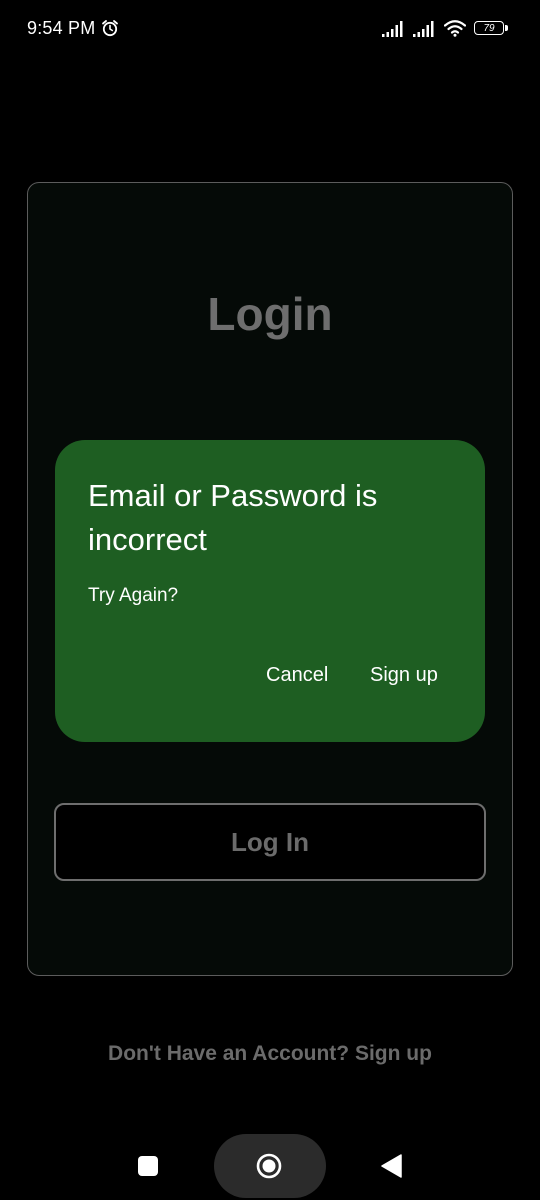  What do you see at coordinates (133, 595) in the screenshot?
I see `dialog-message: Try Again?` at bounding box center [133, 595].